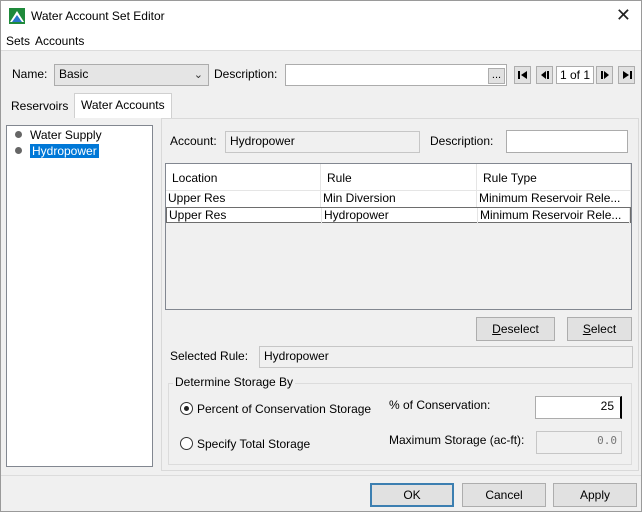 This screenshot has height=512, width=642. Describe the element at coordinates (30, 74) in the screenshot. I see `name-label: Name:` at that location.